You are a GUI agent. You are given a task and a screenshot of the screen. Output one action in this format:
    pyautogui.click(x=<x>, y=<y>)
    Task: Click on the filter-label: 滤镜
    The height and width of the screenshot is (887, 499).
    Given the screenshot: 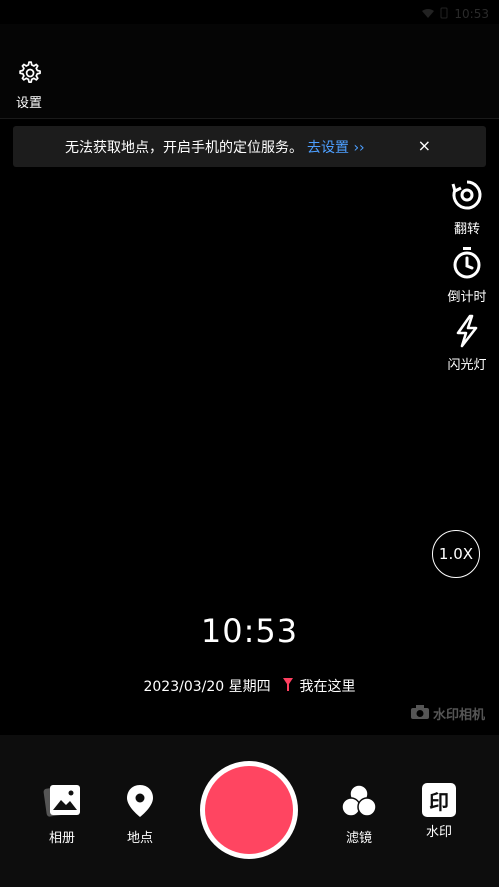 What is the action you would take?
    pyautogui.click(x=358, y=838)
    